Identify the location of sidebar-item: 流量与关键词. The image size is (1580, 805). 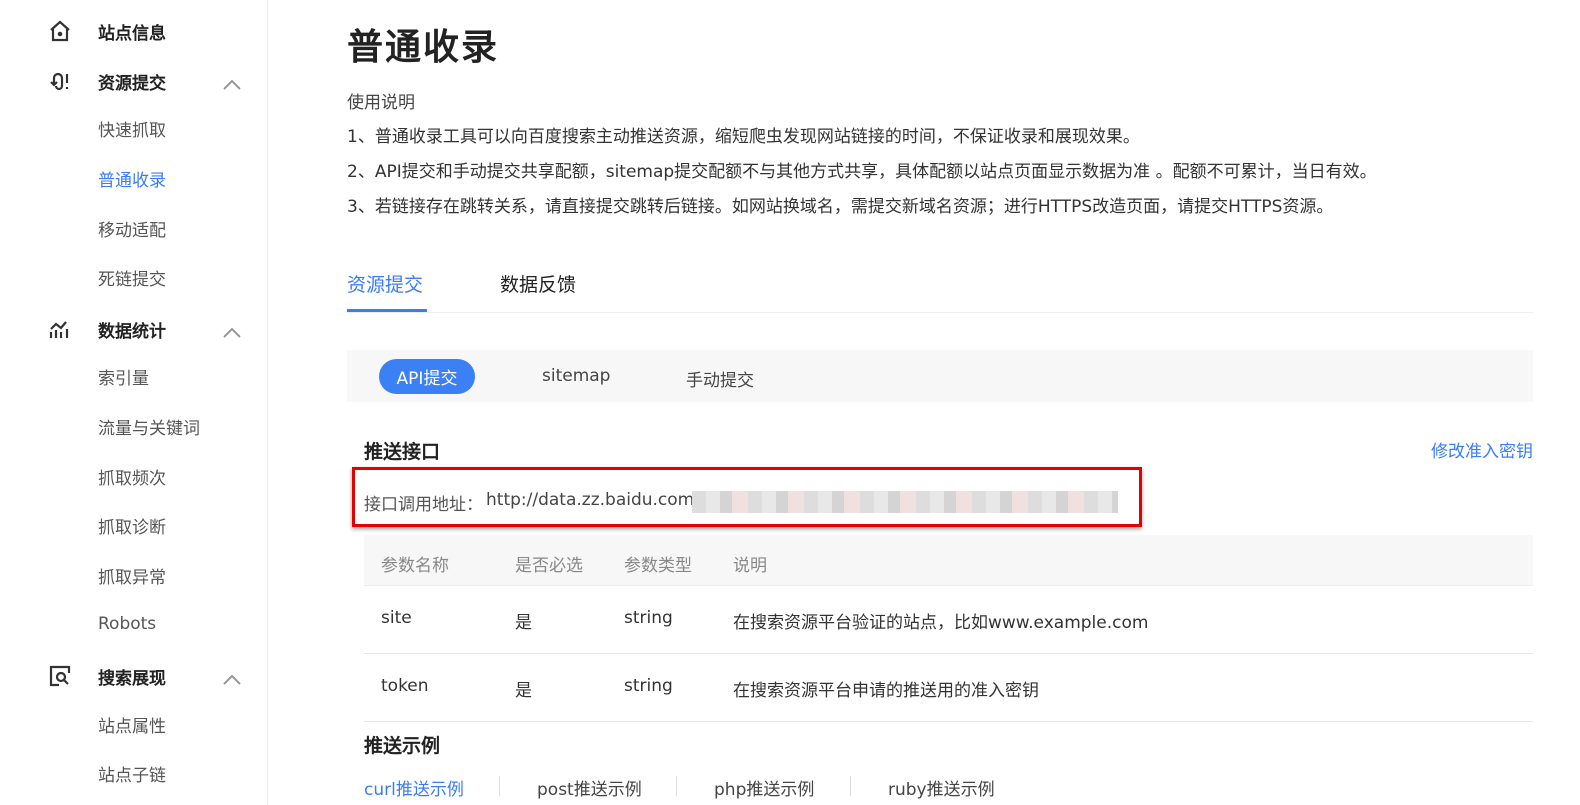
(133, 426).